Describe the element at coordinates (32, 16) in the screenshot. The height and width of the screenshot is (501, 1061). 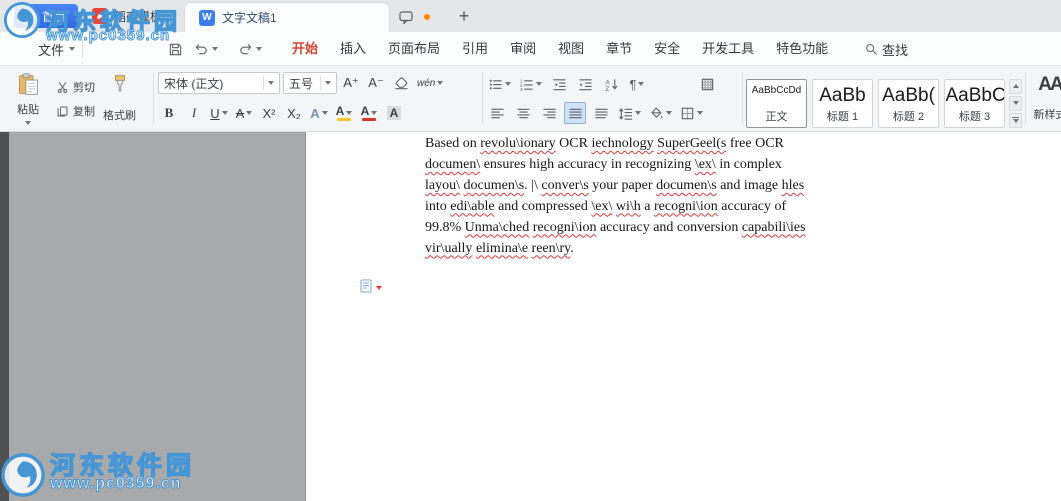
I see `home-icon` at that location.